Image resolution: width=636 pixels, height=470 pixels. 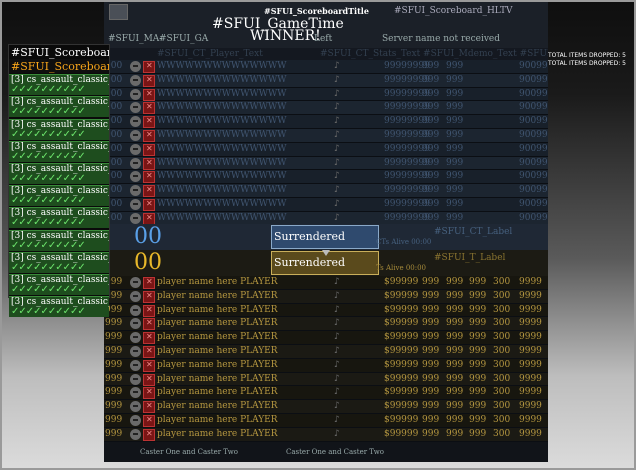 I want to click on t-alive-count: Ts Alive 00:00, so click(x=401, y=268).